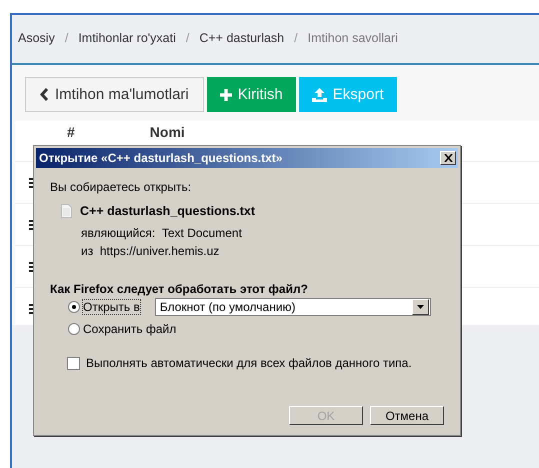 This screenshot has width=539, height=468. Describe the element at coordinates (127, 38) in the screenshot. I see `breadcrumb-link: Imtihonlar ro'yxati` at that location.